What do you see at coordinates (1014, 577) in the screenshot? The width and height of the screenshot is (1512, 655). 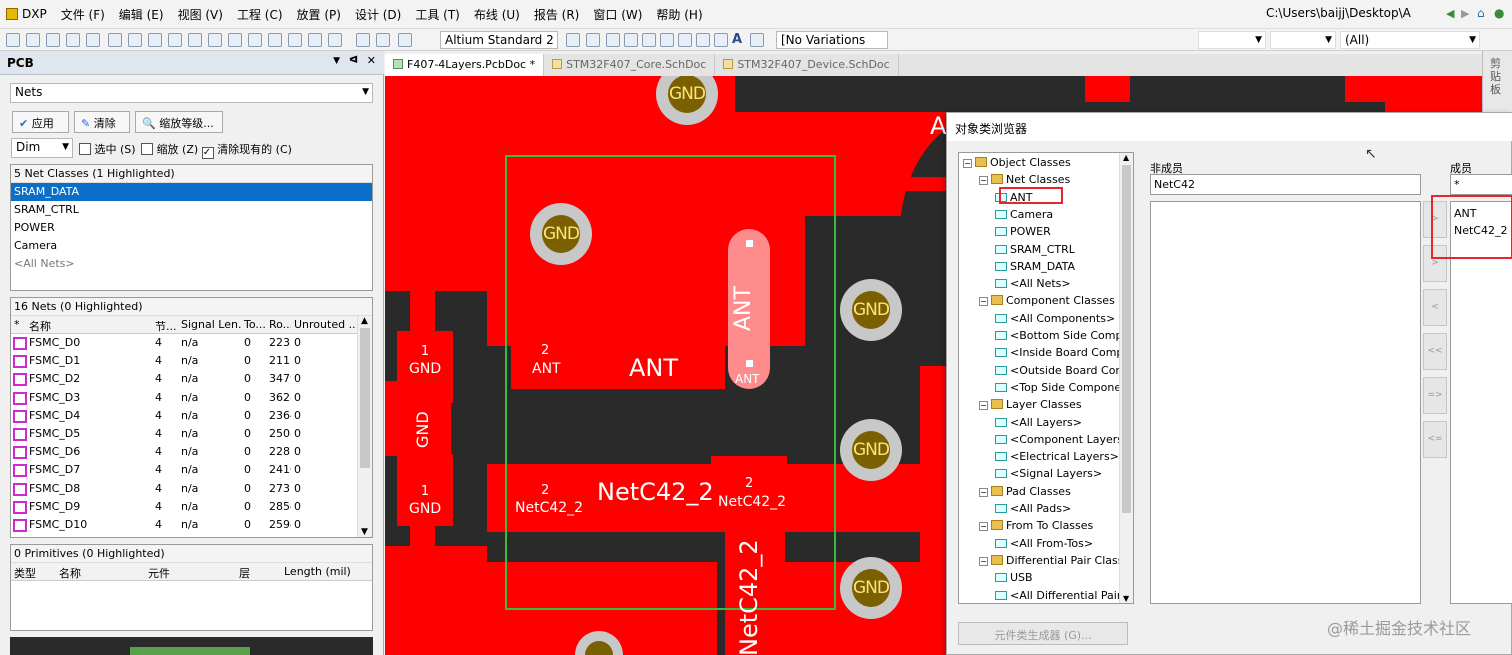 I see `tree-item: USB` at bounding box center [1014, 577].